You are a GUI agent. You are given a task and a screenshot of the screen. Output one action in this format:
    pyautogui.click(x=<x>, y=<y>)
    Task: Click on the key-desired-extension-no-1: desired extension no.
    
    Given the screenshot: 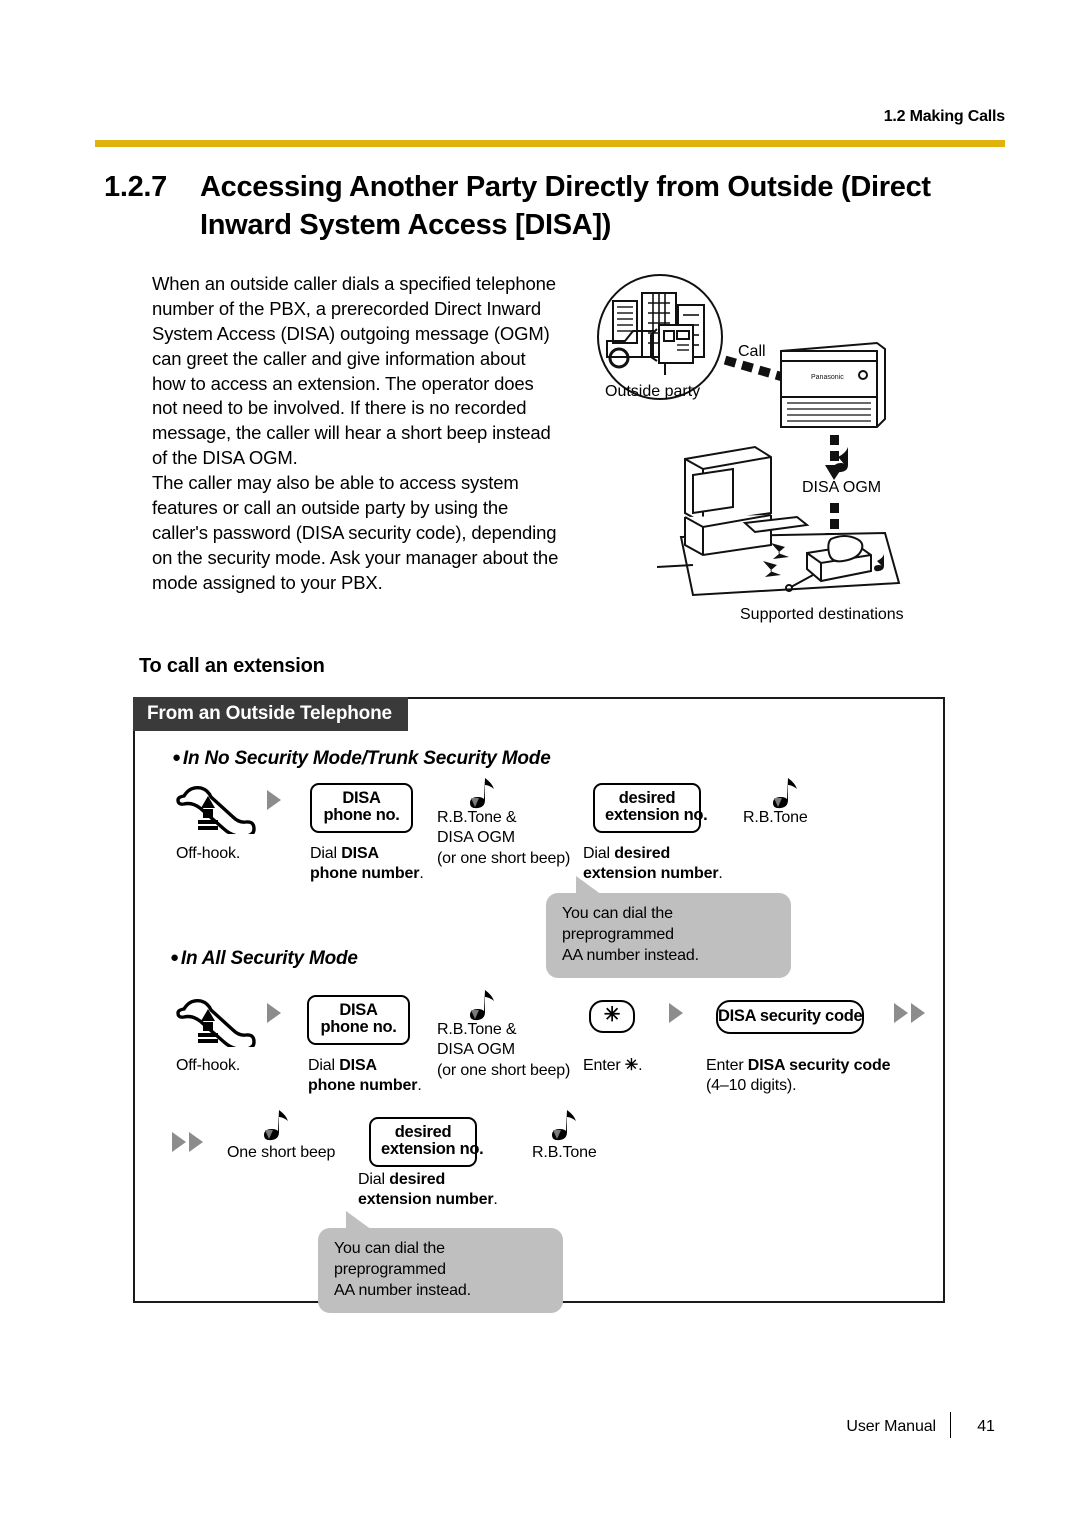 What is the action you would take?
    pyautogui.click(x=650, y=808)
    